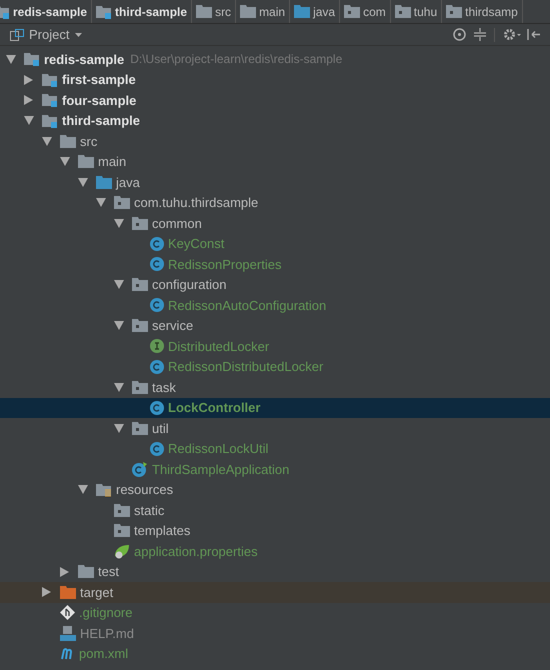 This screenshot has height=670, width=550. What do you see at coordinates (196, 551) in the screenshot?
I see `tree-item-label: application.properties` at bounding box center [196, 551].